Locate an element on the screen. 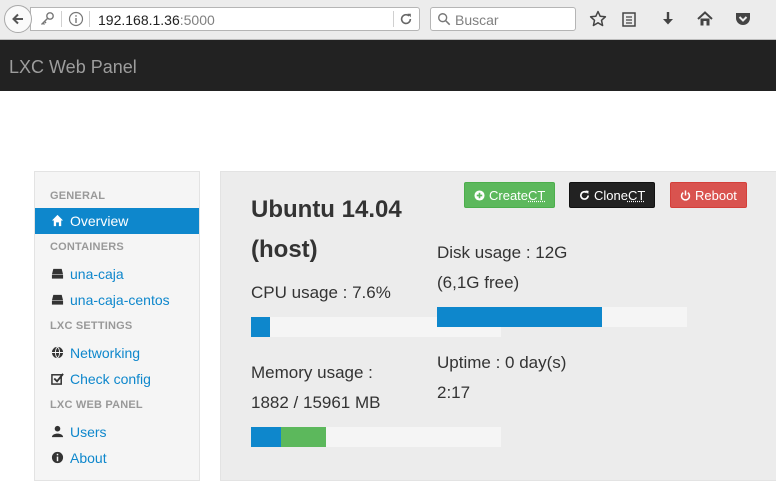  sidebar-item-label: About is located at coordinates (88, 458).